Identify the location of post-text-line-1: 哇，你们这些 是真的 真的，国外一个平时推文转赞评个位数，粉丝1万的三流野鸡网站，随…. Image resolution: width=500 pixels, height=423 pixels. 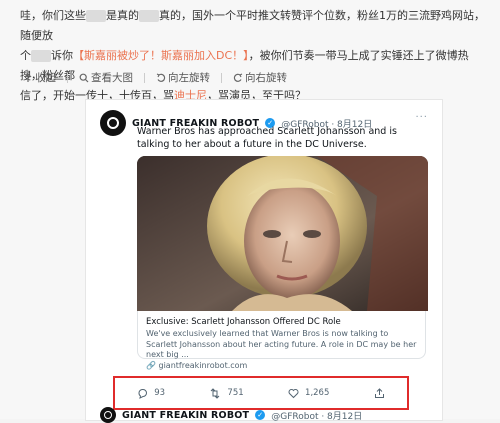
(252, 25).